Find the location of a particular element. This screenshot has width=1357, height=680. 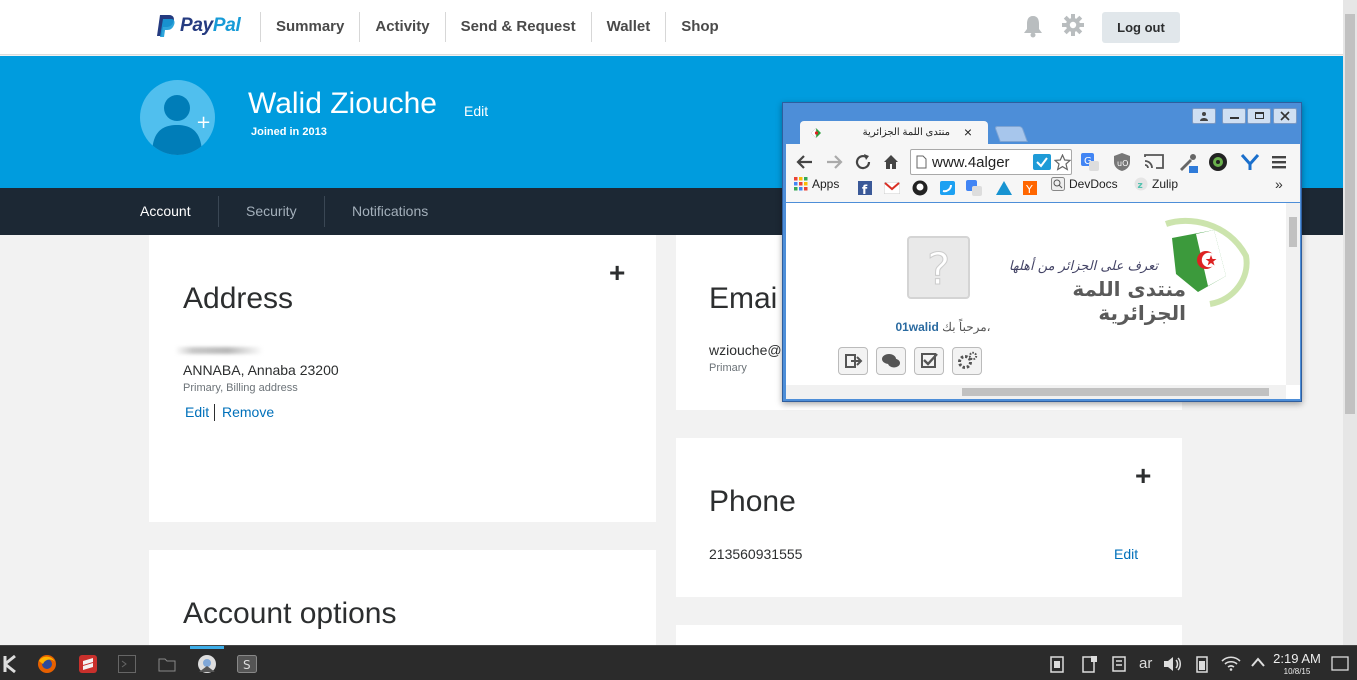

github-icon is located at coordinates (920, 188).